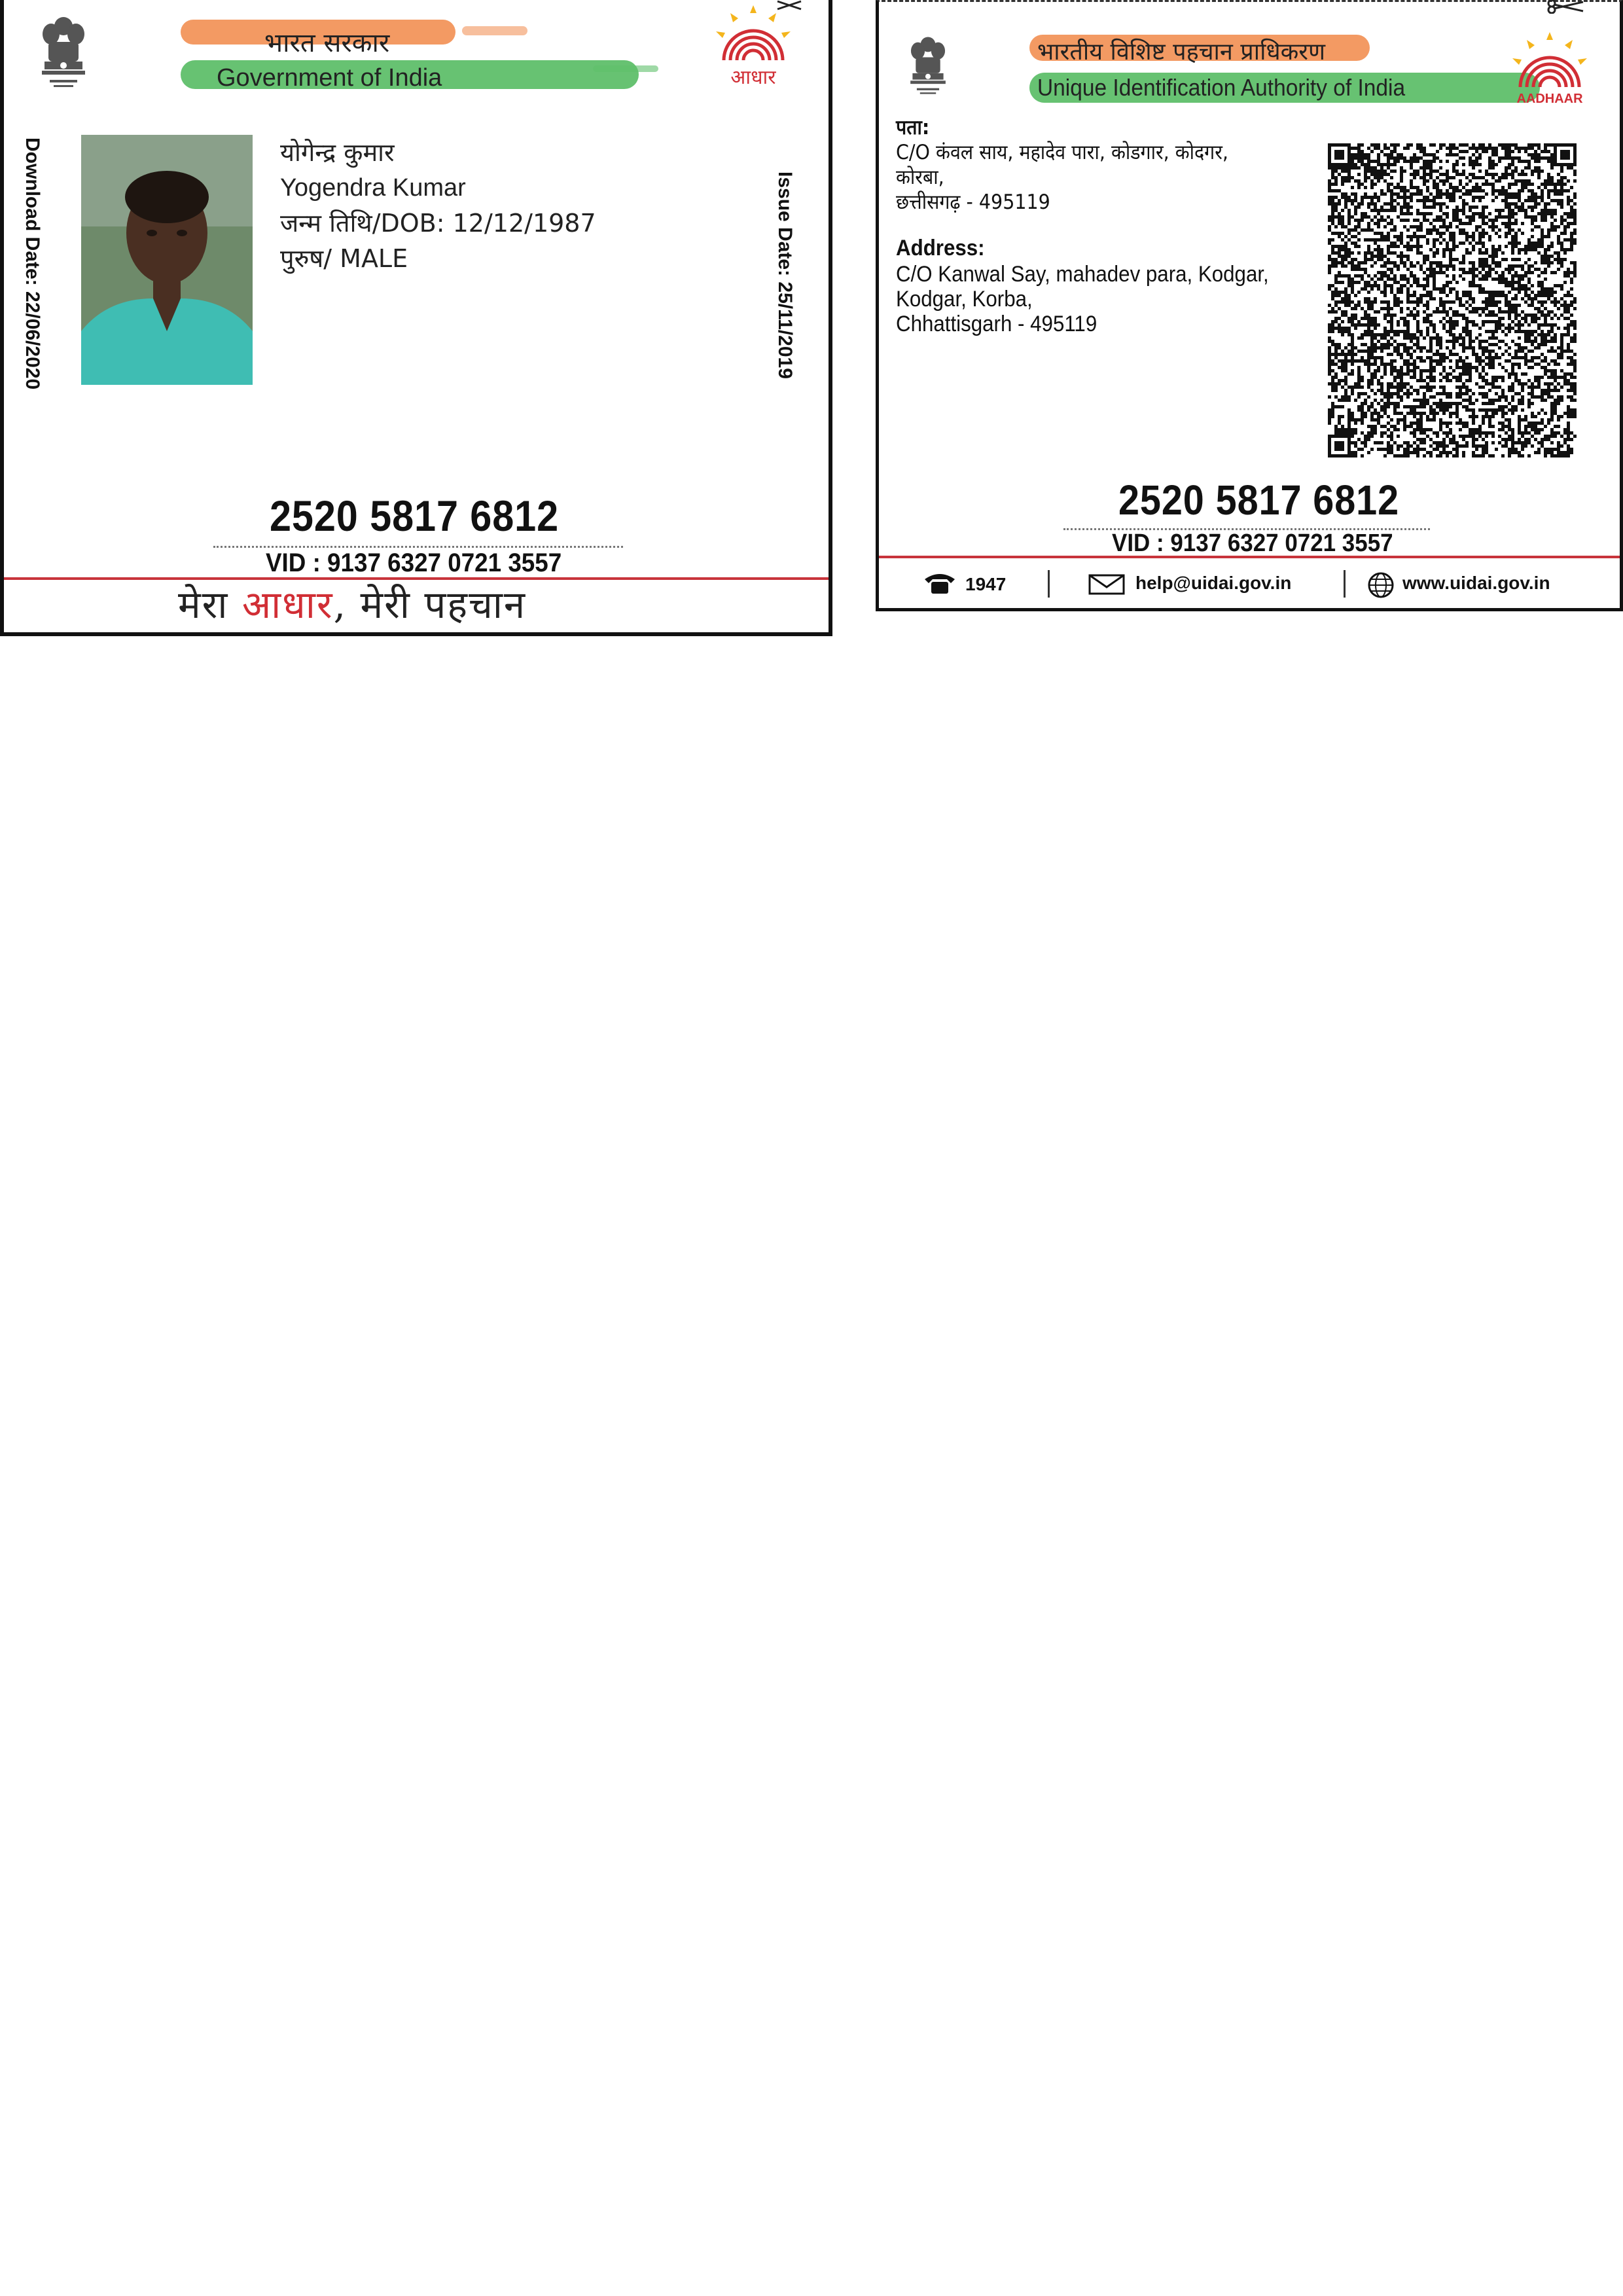 This screenshot has width=1623, height=2296. Describe the element at coordinates (940, 248) in the screenshot. I see `address-label-english: Address:` at that location.